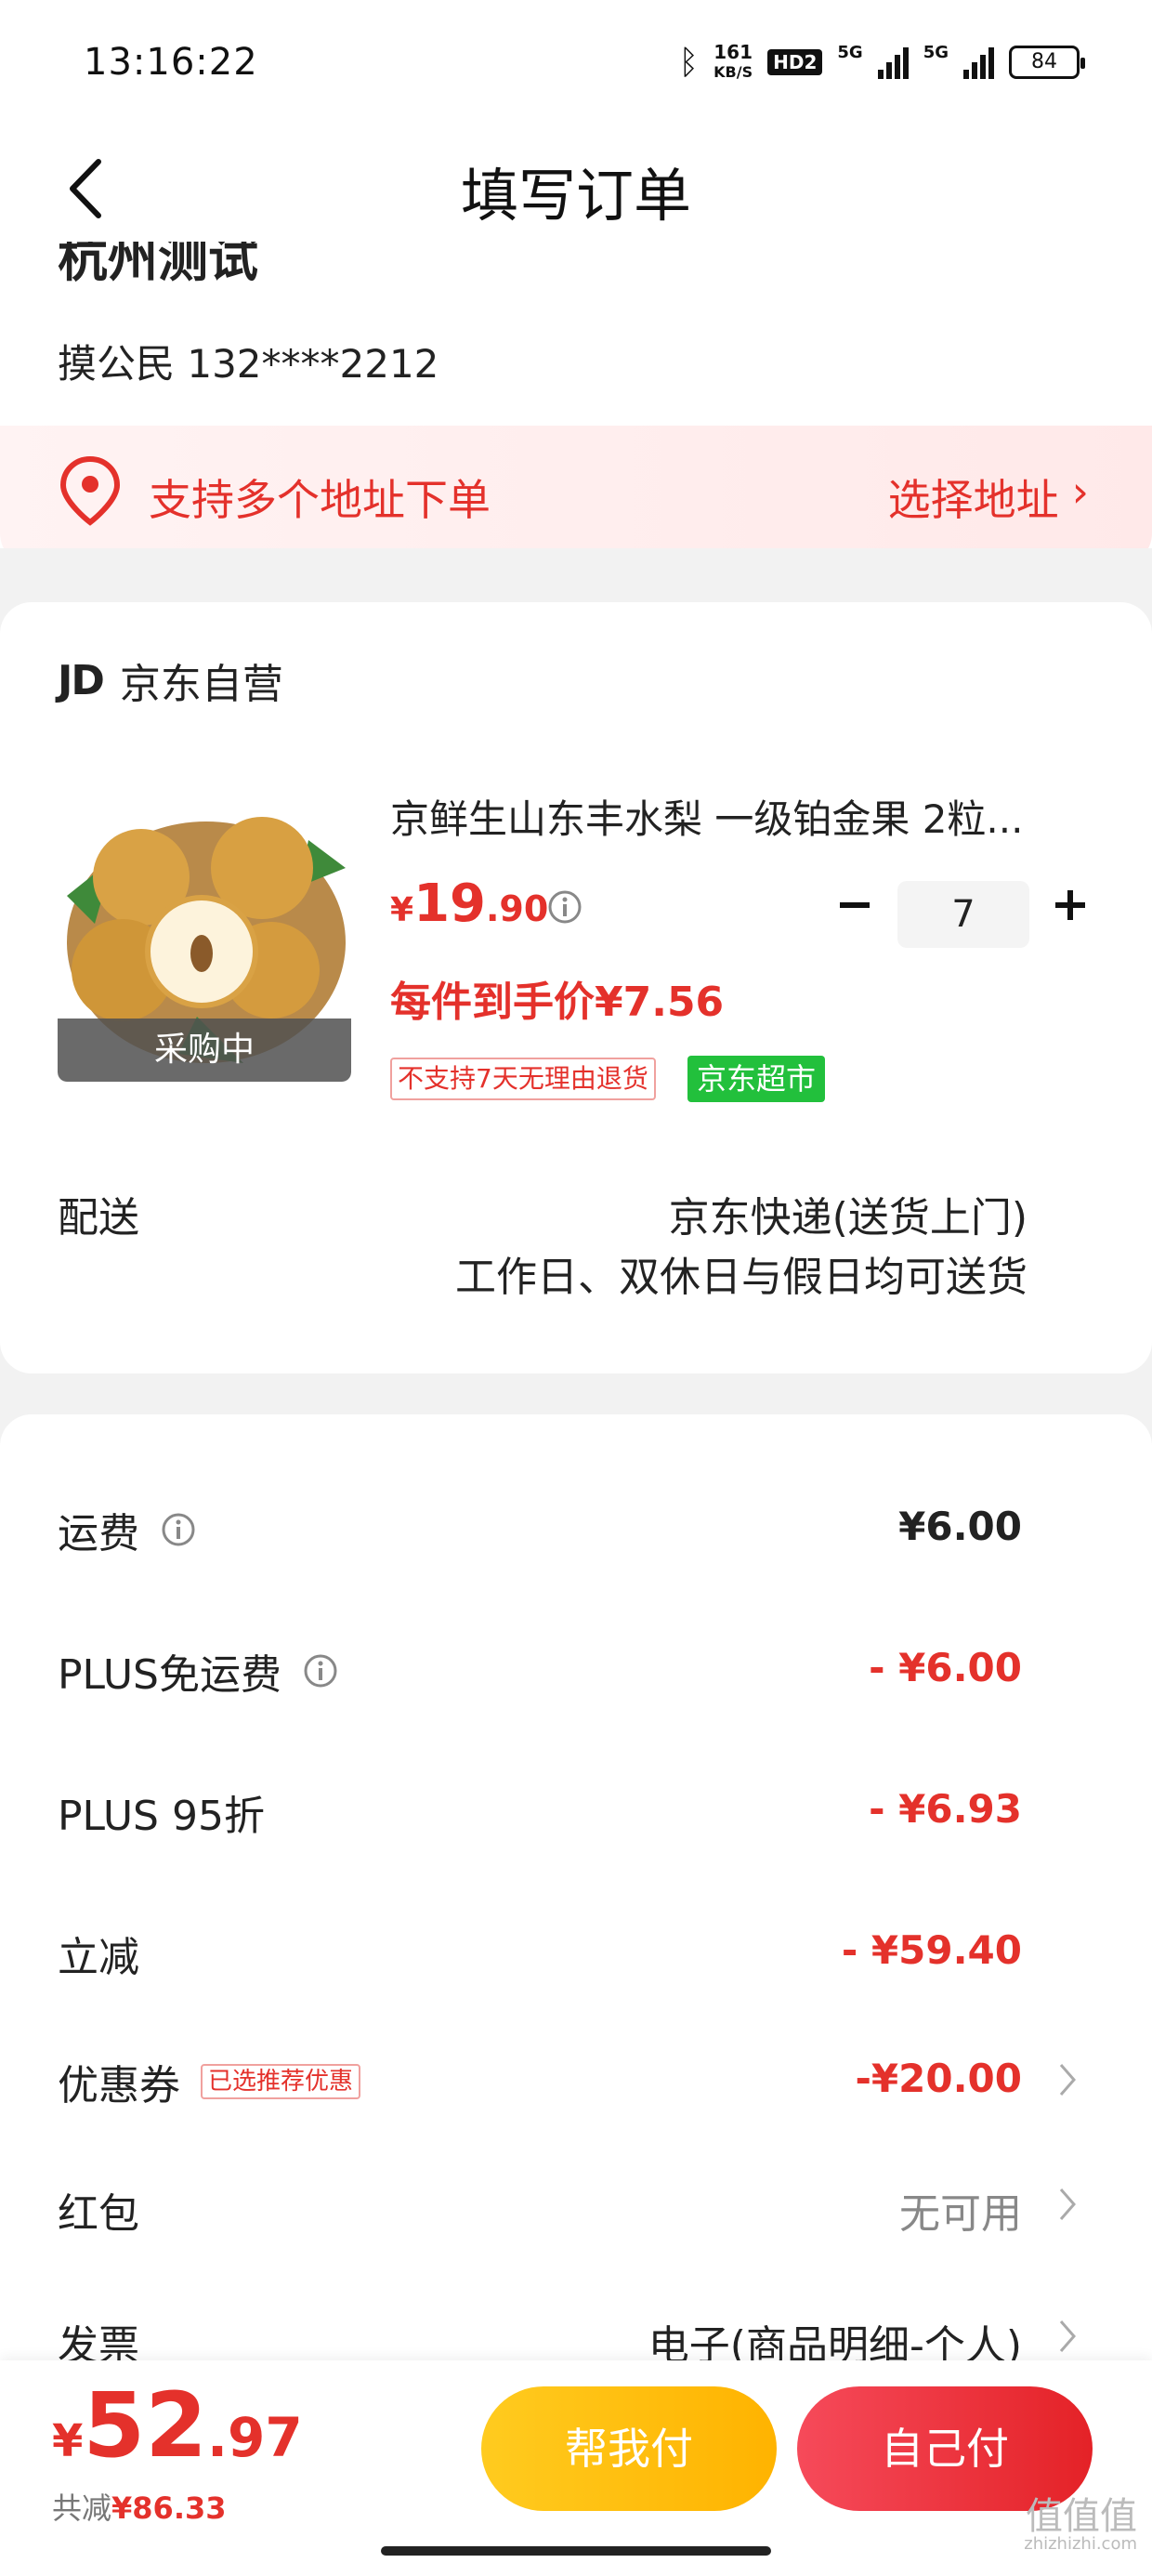 Image resolution: width=1152 pixels, height=2576 pixels. Describe the element at coordinates (893, 62) in the screenshot. I see `signal-strength-icon` at that location.